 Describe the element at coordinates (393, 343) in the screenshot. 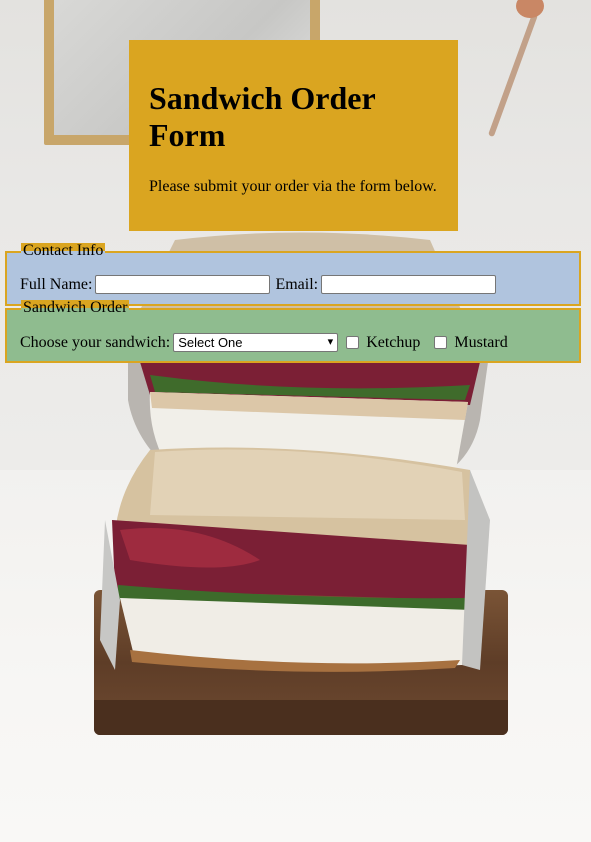

I see `ketchup-label: Ketchup` at that location.